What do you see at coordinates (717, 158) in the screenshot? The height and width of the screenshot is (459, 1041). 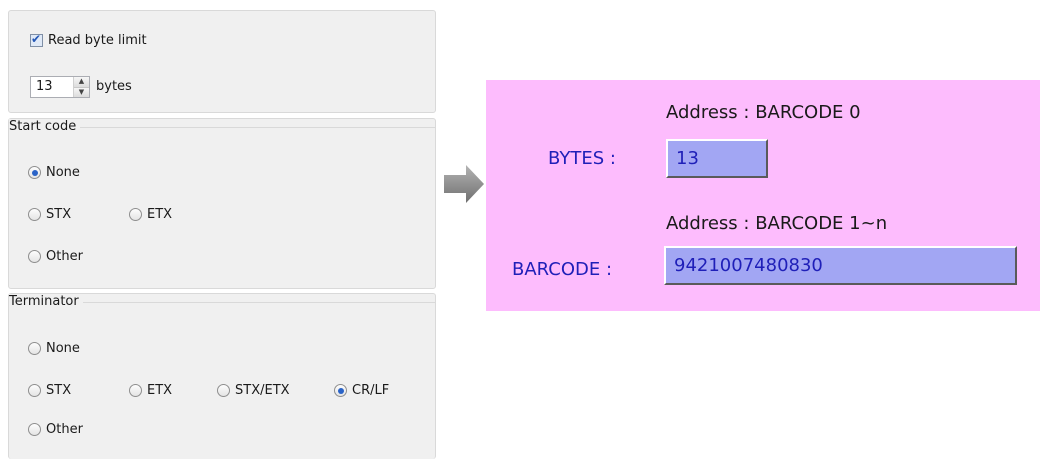 I see `bytes-value-box: 13` at bounding box center [717, 158].